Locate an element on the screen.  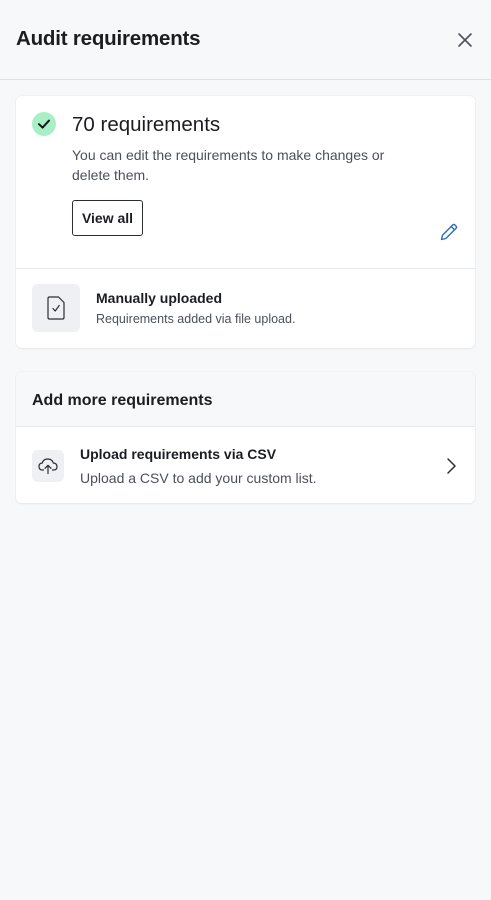
check-icon is located at coordinates (44, 124).